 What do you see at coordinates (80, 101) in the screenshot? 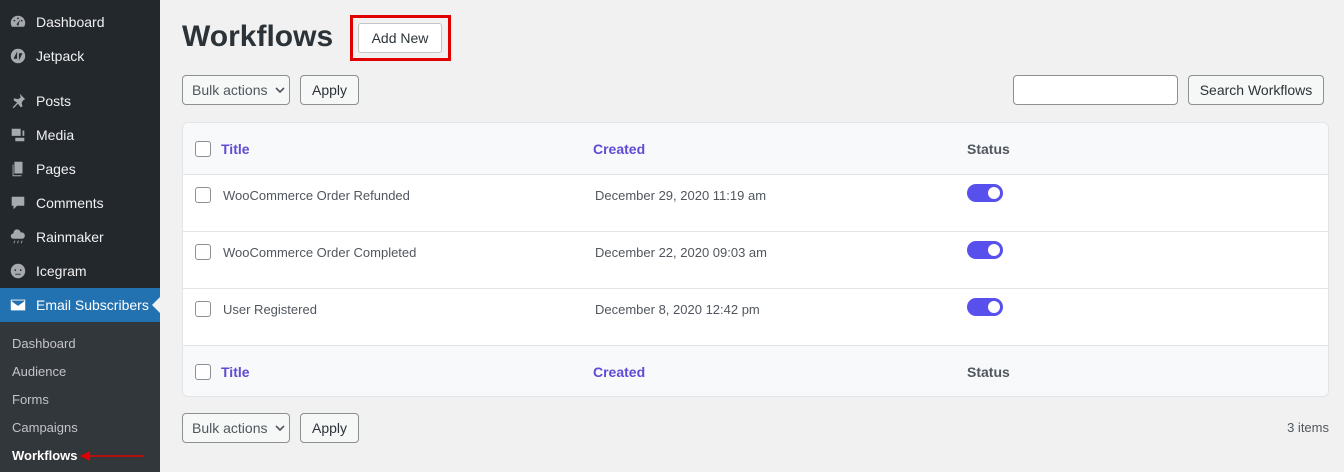
I see `sidebar-item-posts: Posts` at bounding box center [80, 101].